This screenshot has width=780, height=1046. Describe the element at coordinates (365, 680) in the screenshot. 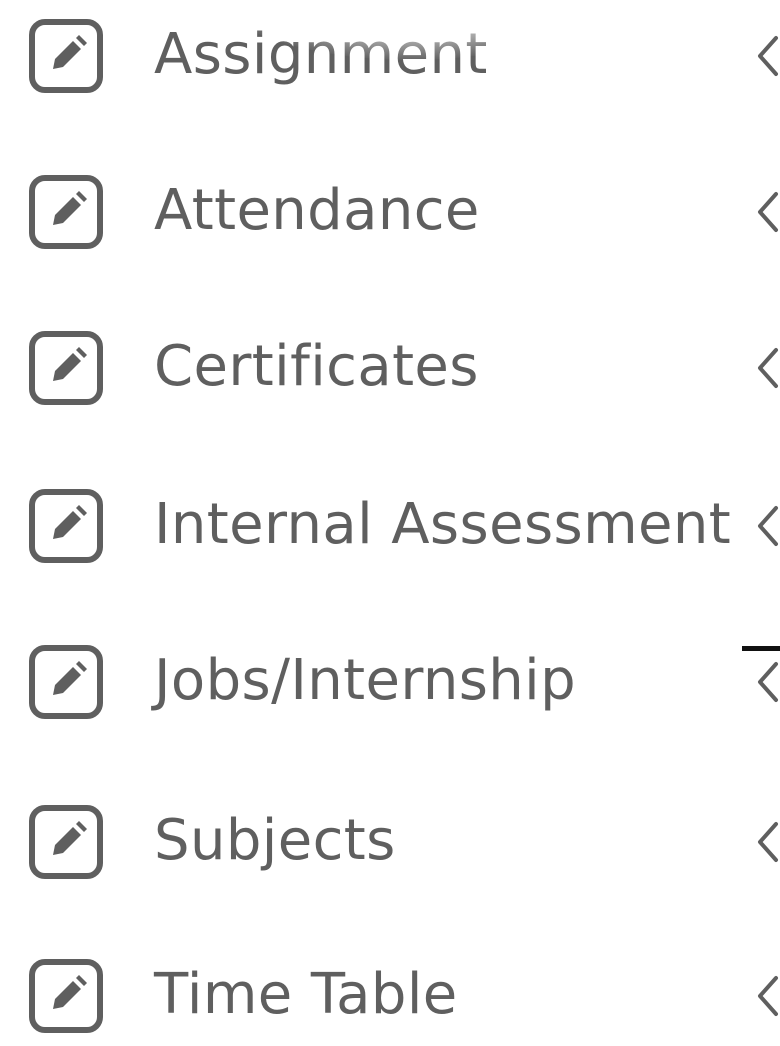

I see `sidebar-item-label: Jobs/Internship` at that location.